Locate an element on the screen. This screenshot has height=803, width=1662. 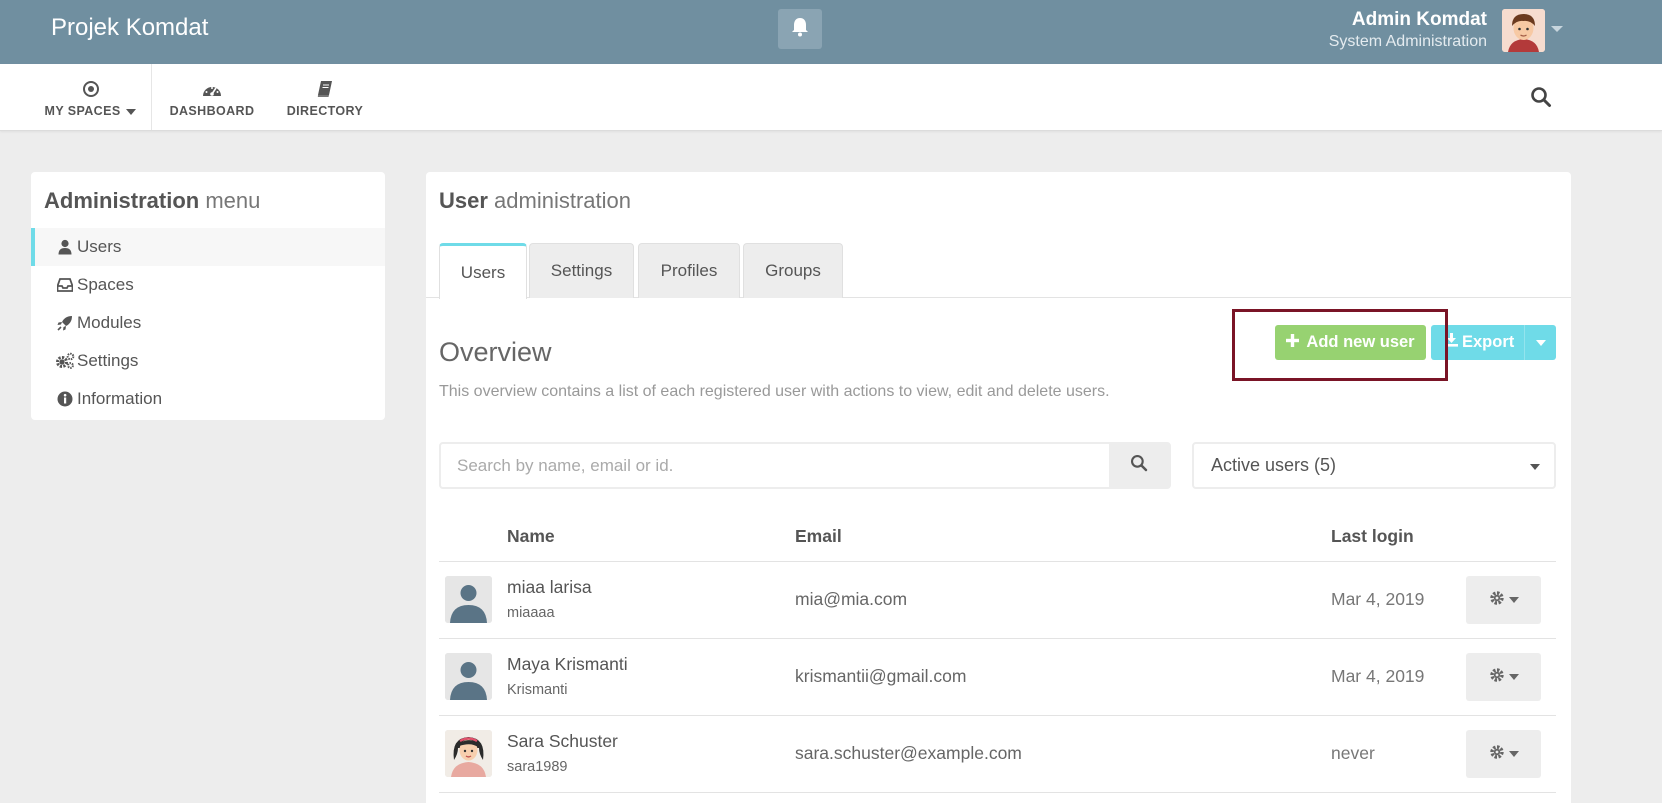
admin-menu-users-label: Users is located at coordinates (99, 246).